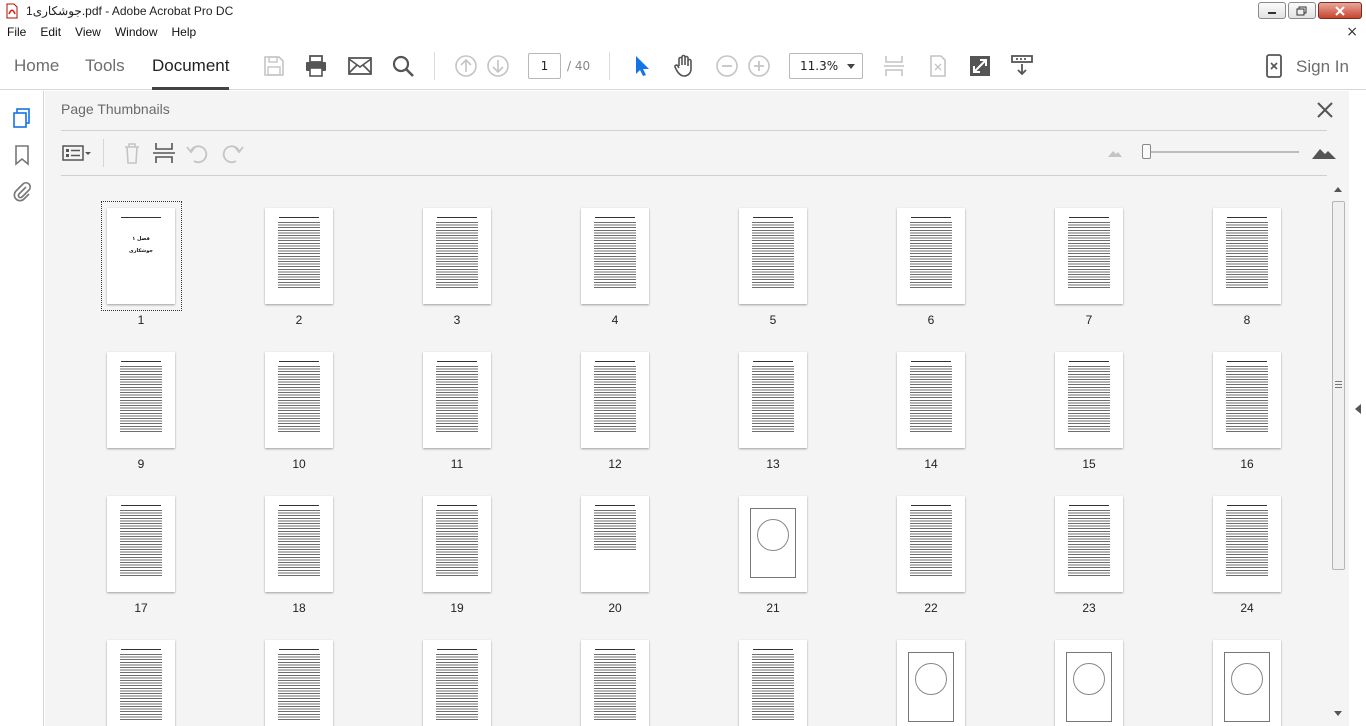 The height and width of the screenshot is (726, 1366). What do you see at coordinates (302, 401) in the screenshot?
I see `page-thumbnail: 10` at bounding box center [302, 401].